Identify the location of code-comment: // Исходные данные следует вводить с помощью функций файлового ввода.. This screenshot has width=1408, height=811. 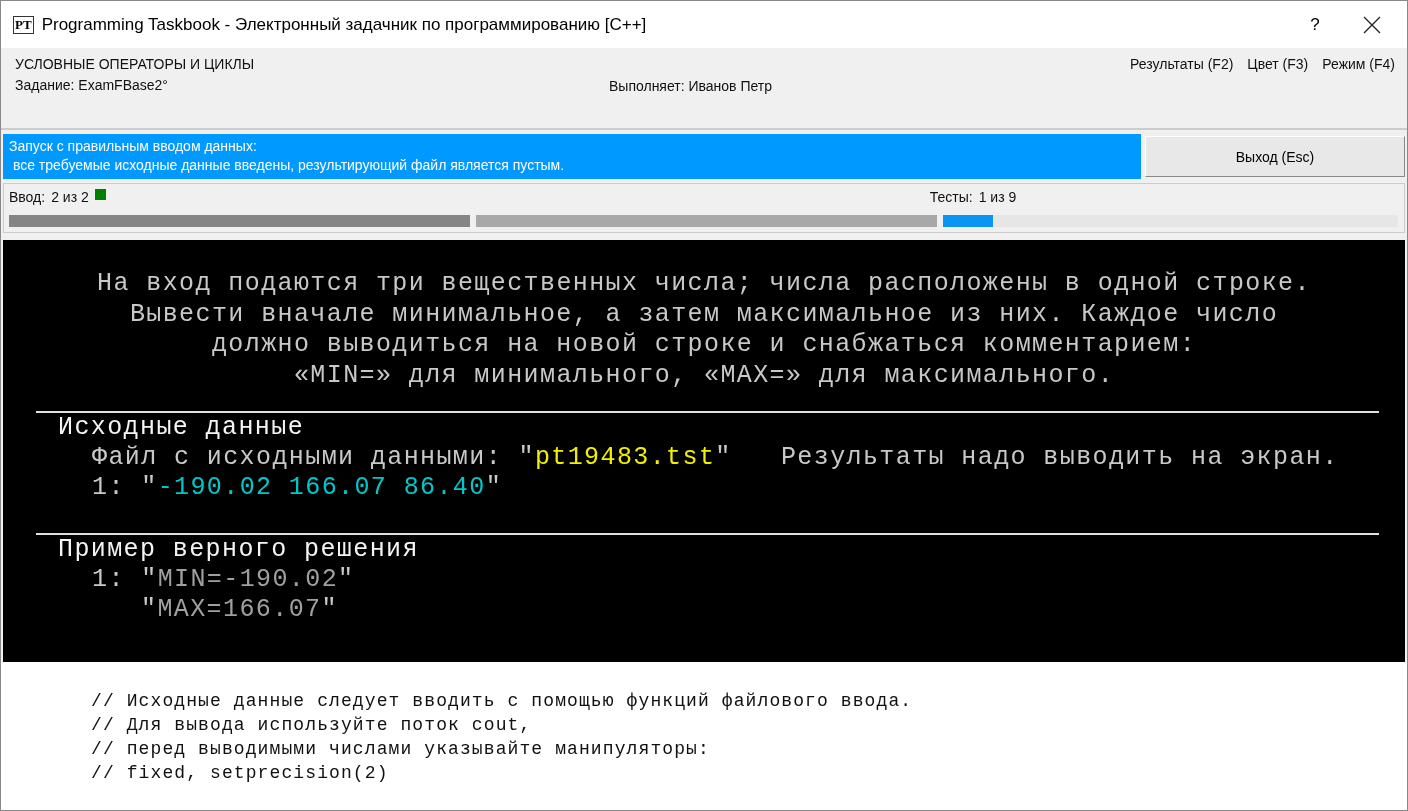
(502, 701).